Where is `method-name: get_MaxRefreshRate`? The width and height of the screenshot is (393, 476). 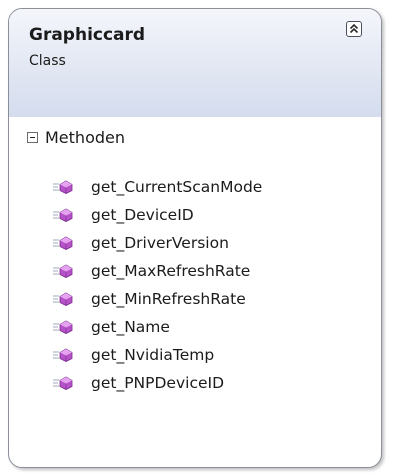
method-name: get_MaxRefreshRate is located at coordinates (171, 271).